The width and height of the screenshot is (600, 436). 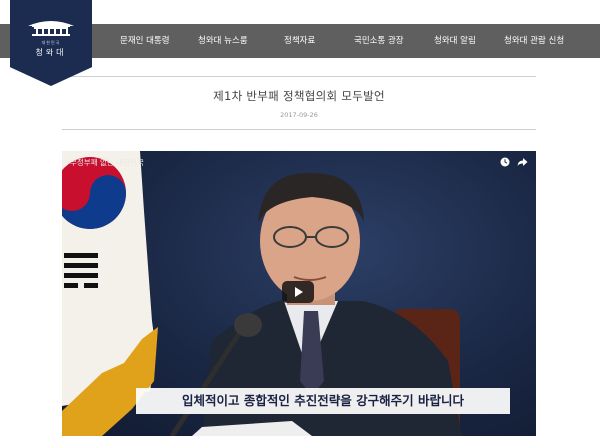 I want to click on video-caption: 입체적이고 종합적인 추진전략을 강구해주기 바랍니다, so click(x=323, y=401).